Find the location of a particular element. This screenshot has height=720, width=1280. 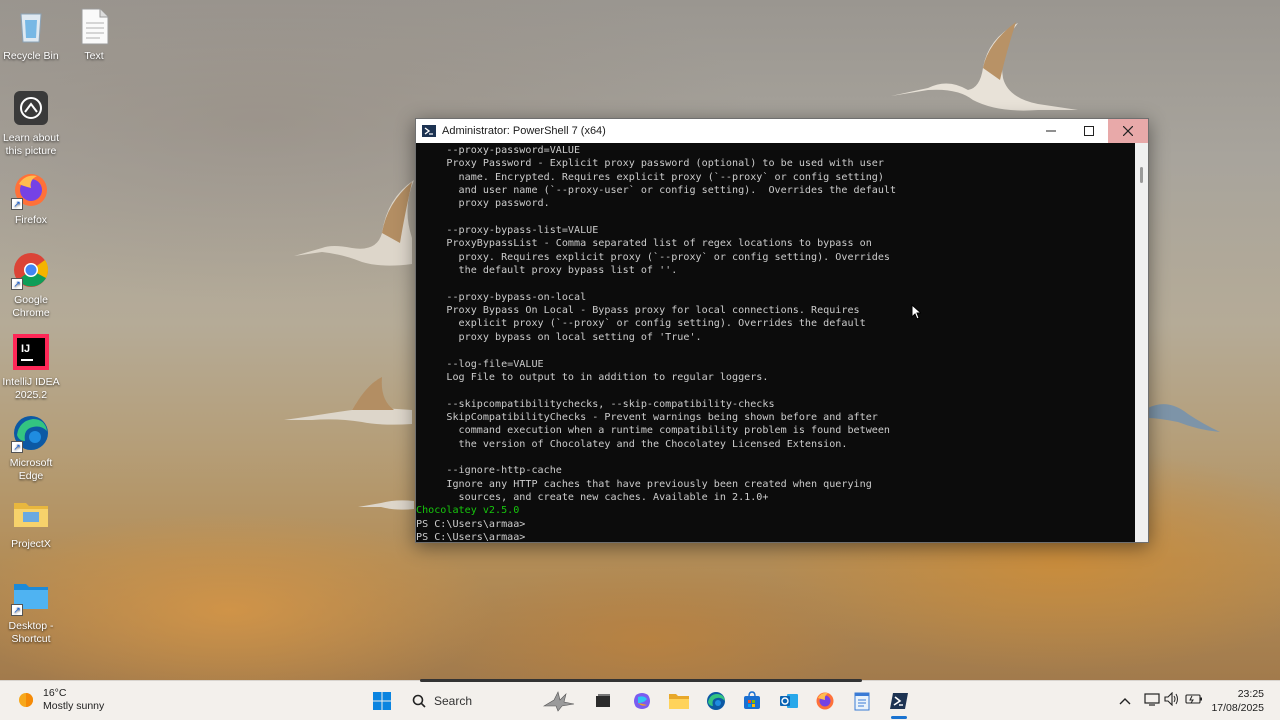

desktop-icon-intellij: IJ IntelliJ IDEA 2025.2 is located at coordinates (31, 367).